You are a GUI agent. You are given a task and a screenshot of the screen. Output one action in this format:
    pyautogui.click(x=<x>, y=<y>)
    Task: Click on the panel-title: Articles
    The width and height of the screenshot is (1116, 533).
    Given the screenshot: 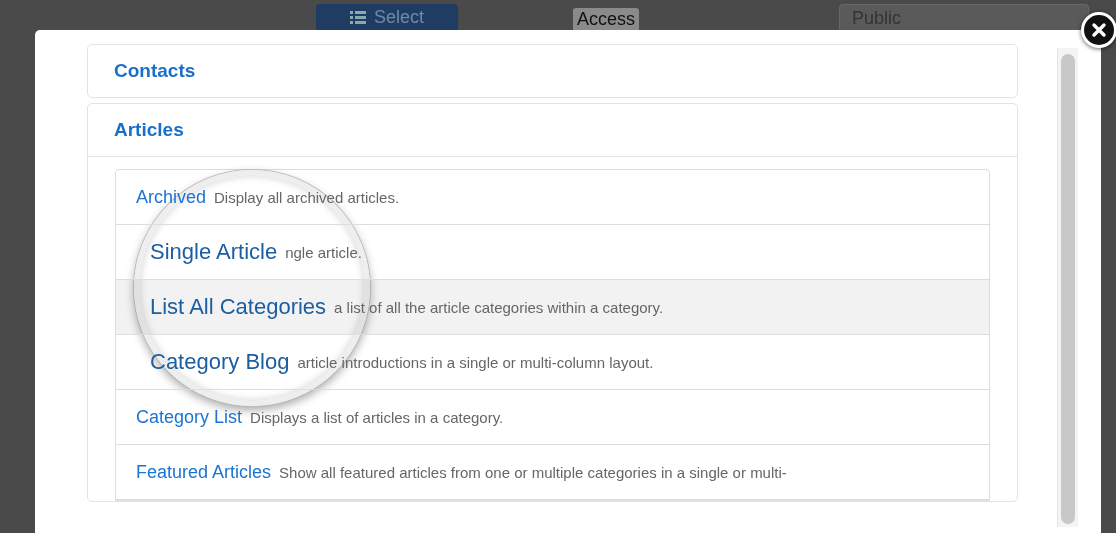 What is the action you would take?
    pyautogui.click(x=552, y=130)
    